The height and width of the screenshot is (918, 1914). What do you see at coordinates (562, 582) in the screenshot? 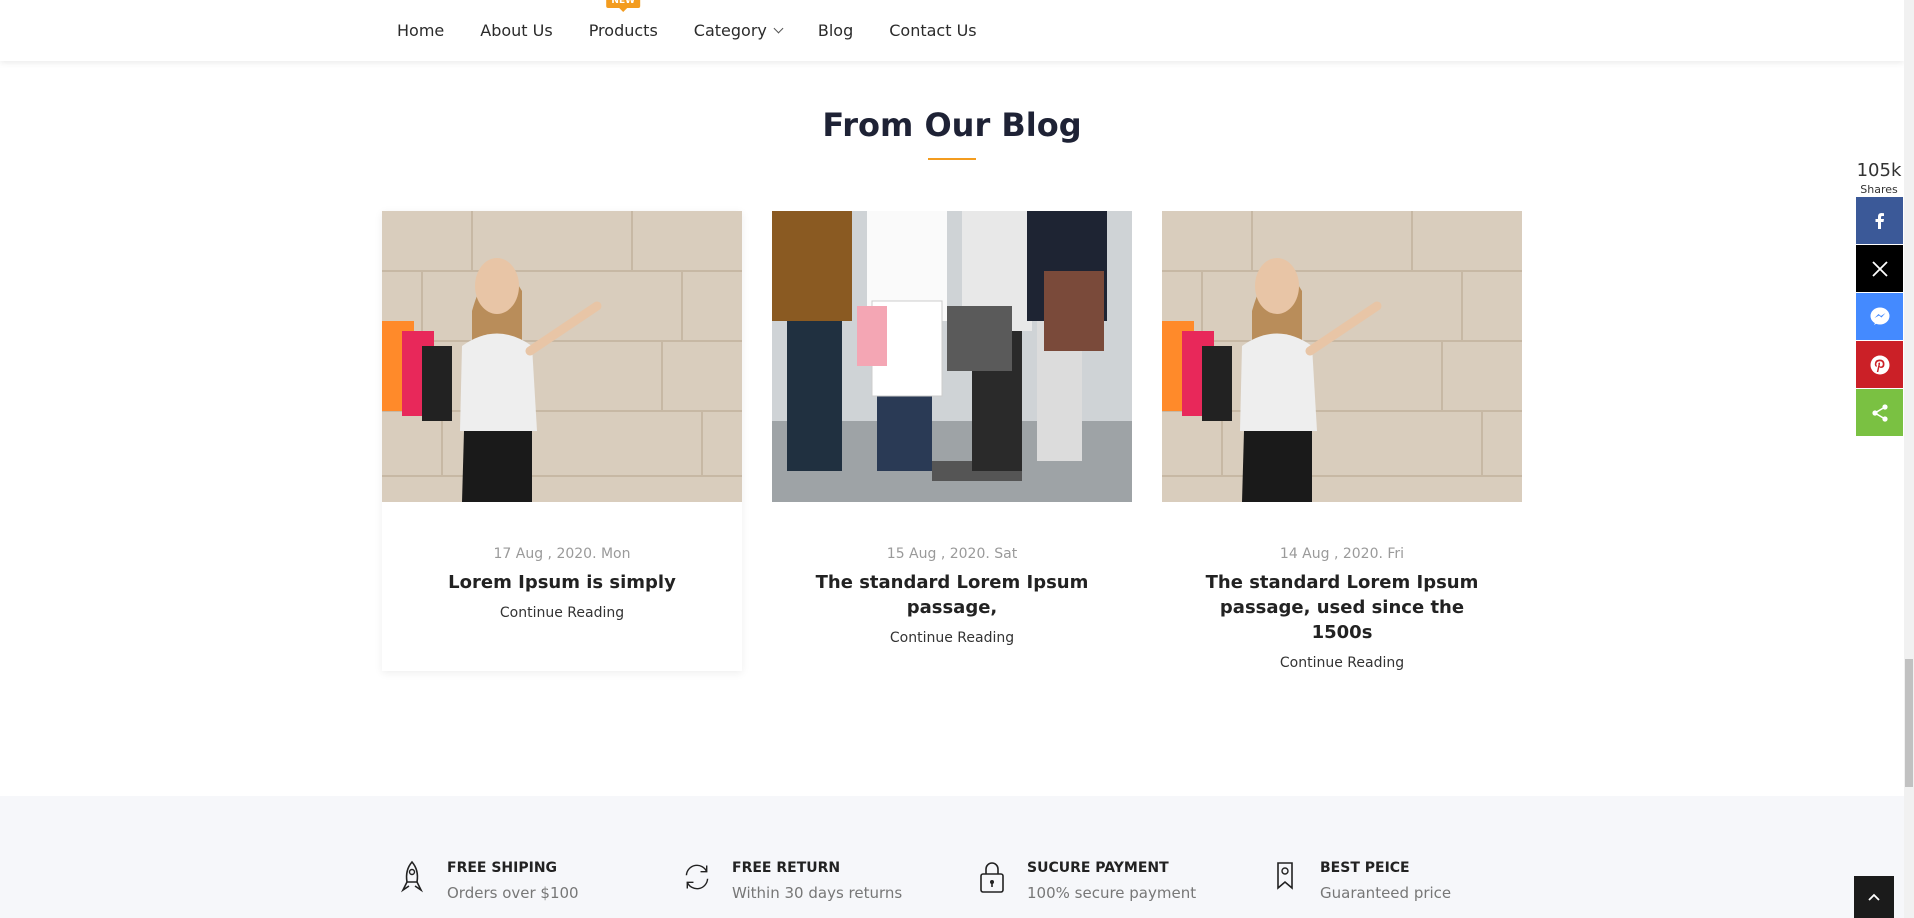
I see `post-title: Lorem Ipsum is simply` at bounding box center [562, 582].